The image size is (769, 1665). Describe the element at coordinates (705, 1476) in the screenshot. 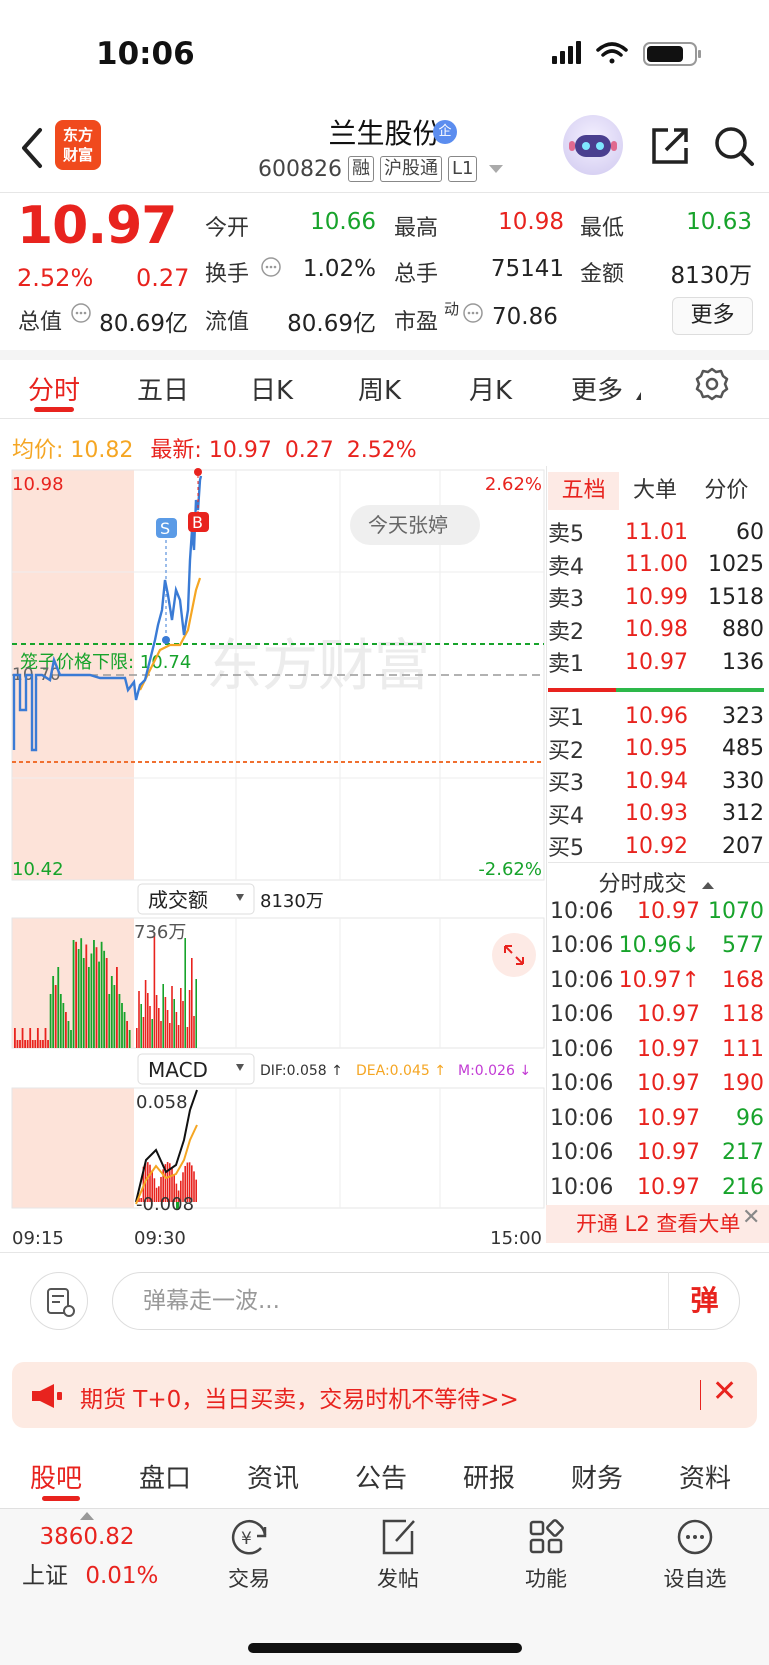

I see `tab-profile: 资料` at that location.